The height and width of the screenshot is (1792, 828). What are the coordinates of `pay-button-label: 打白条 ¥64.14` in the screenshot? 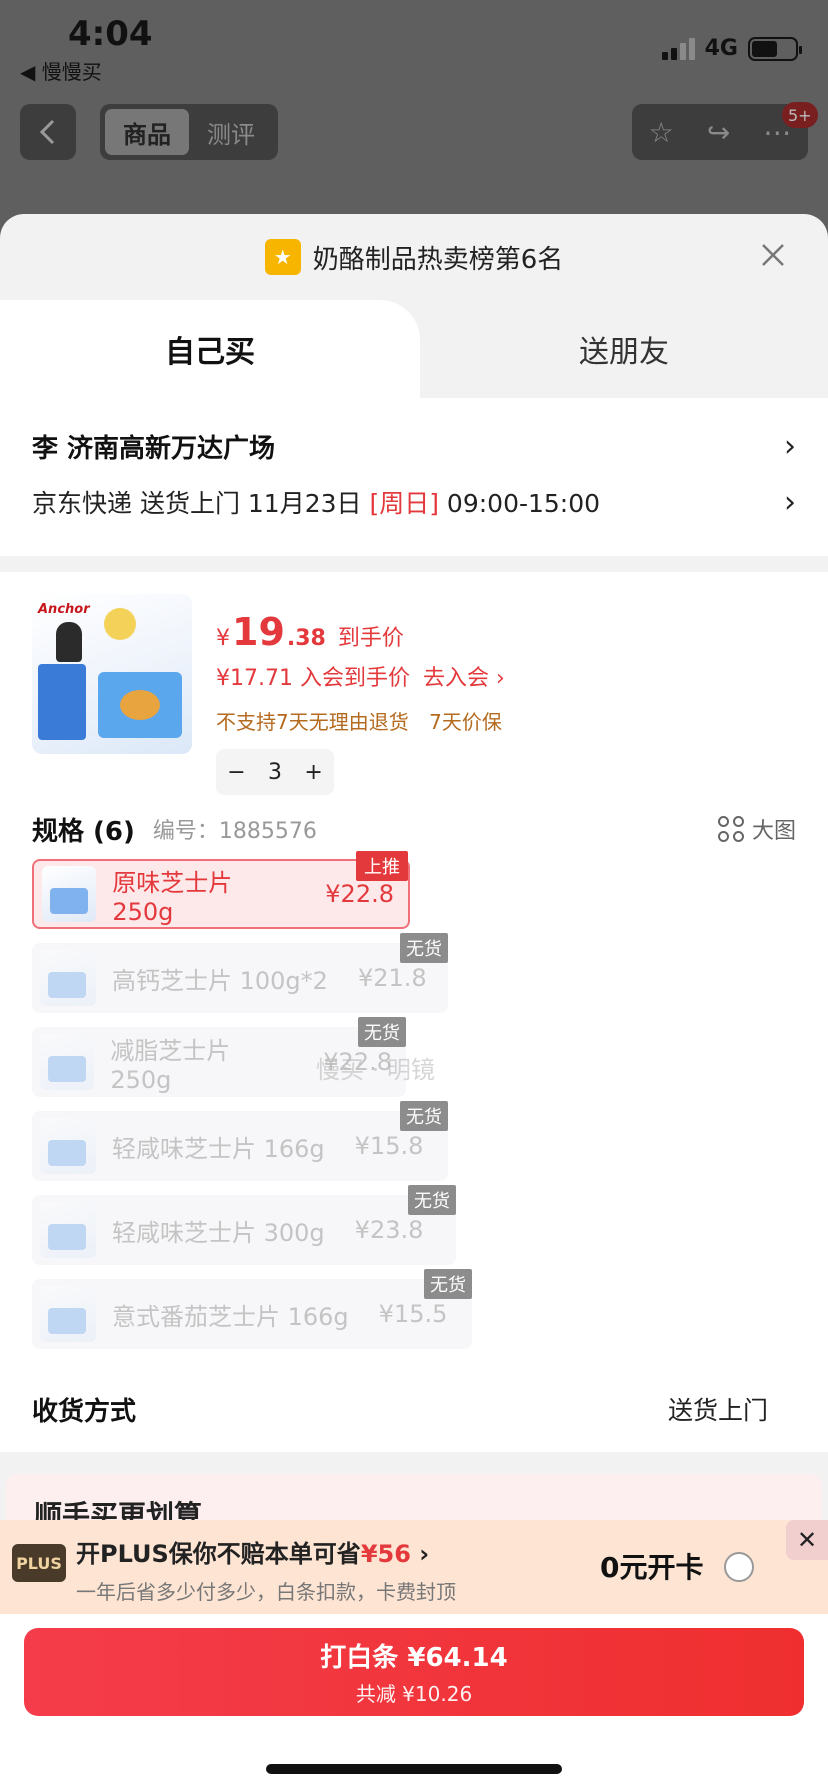 It's located at (414, 1658).